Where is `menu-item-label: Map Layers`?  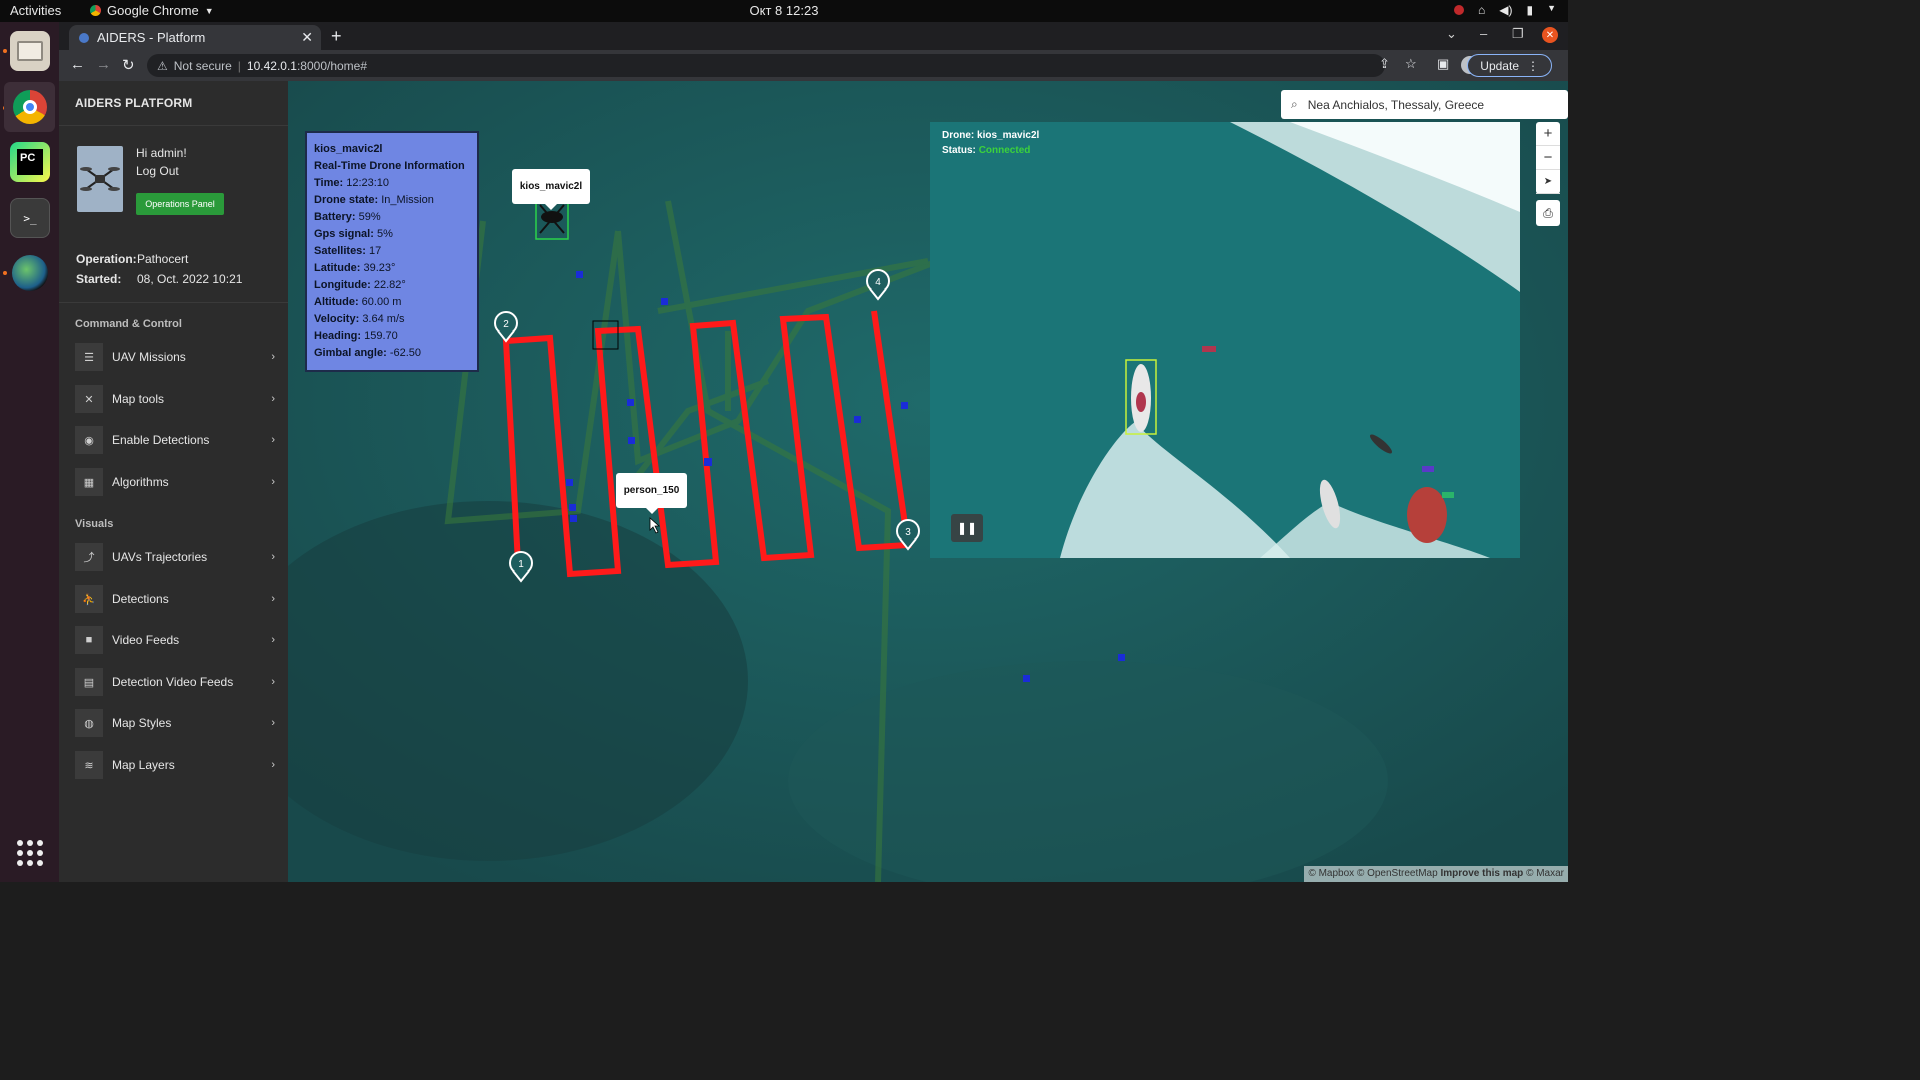 menu-item-label: Map Layers is located at coordinates (143, 765).